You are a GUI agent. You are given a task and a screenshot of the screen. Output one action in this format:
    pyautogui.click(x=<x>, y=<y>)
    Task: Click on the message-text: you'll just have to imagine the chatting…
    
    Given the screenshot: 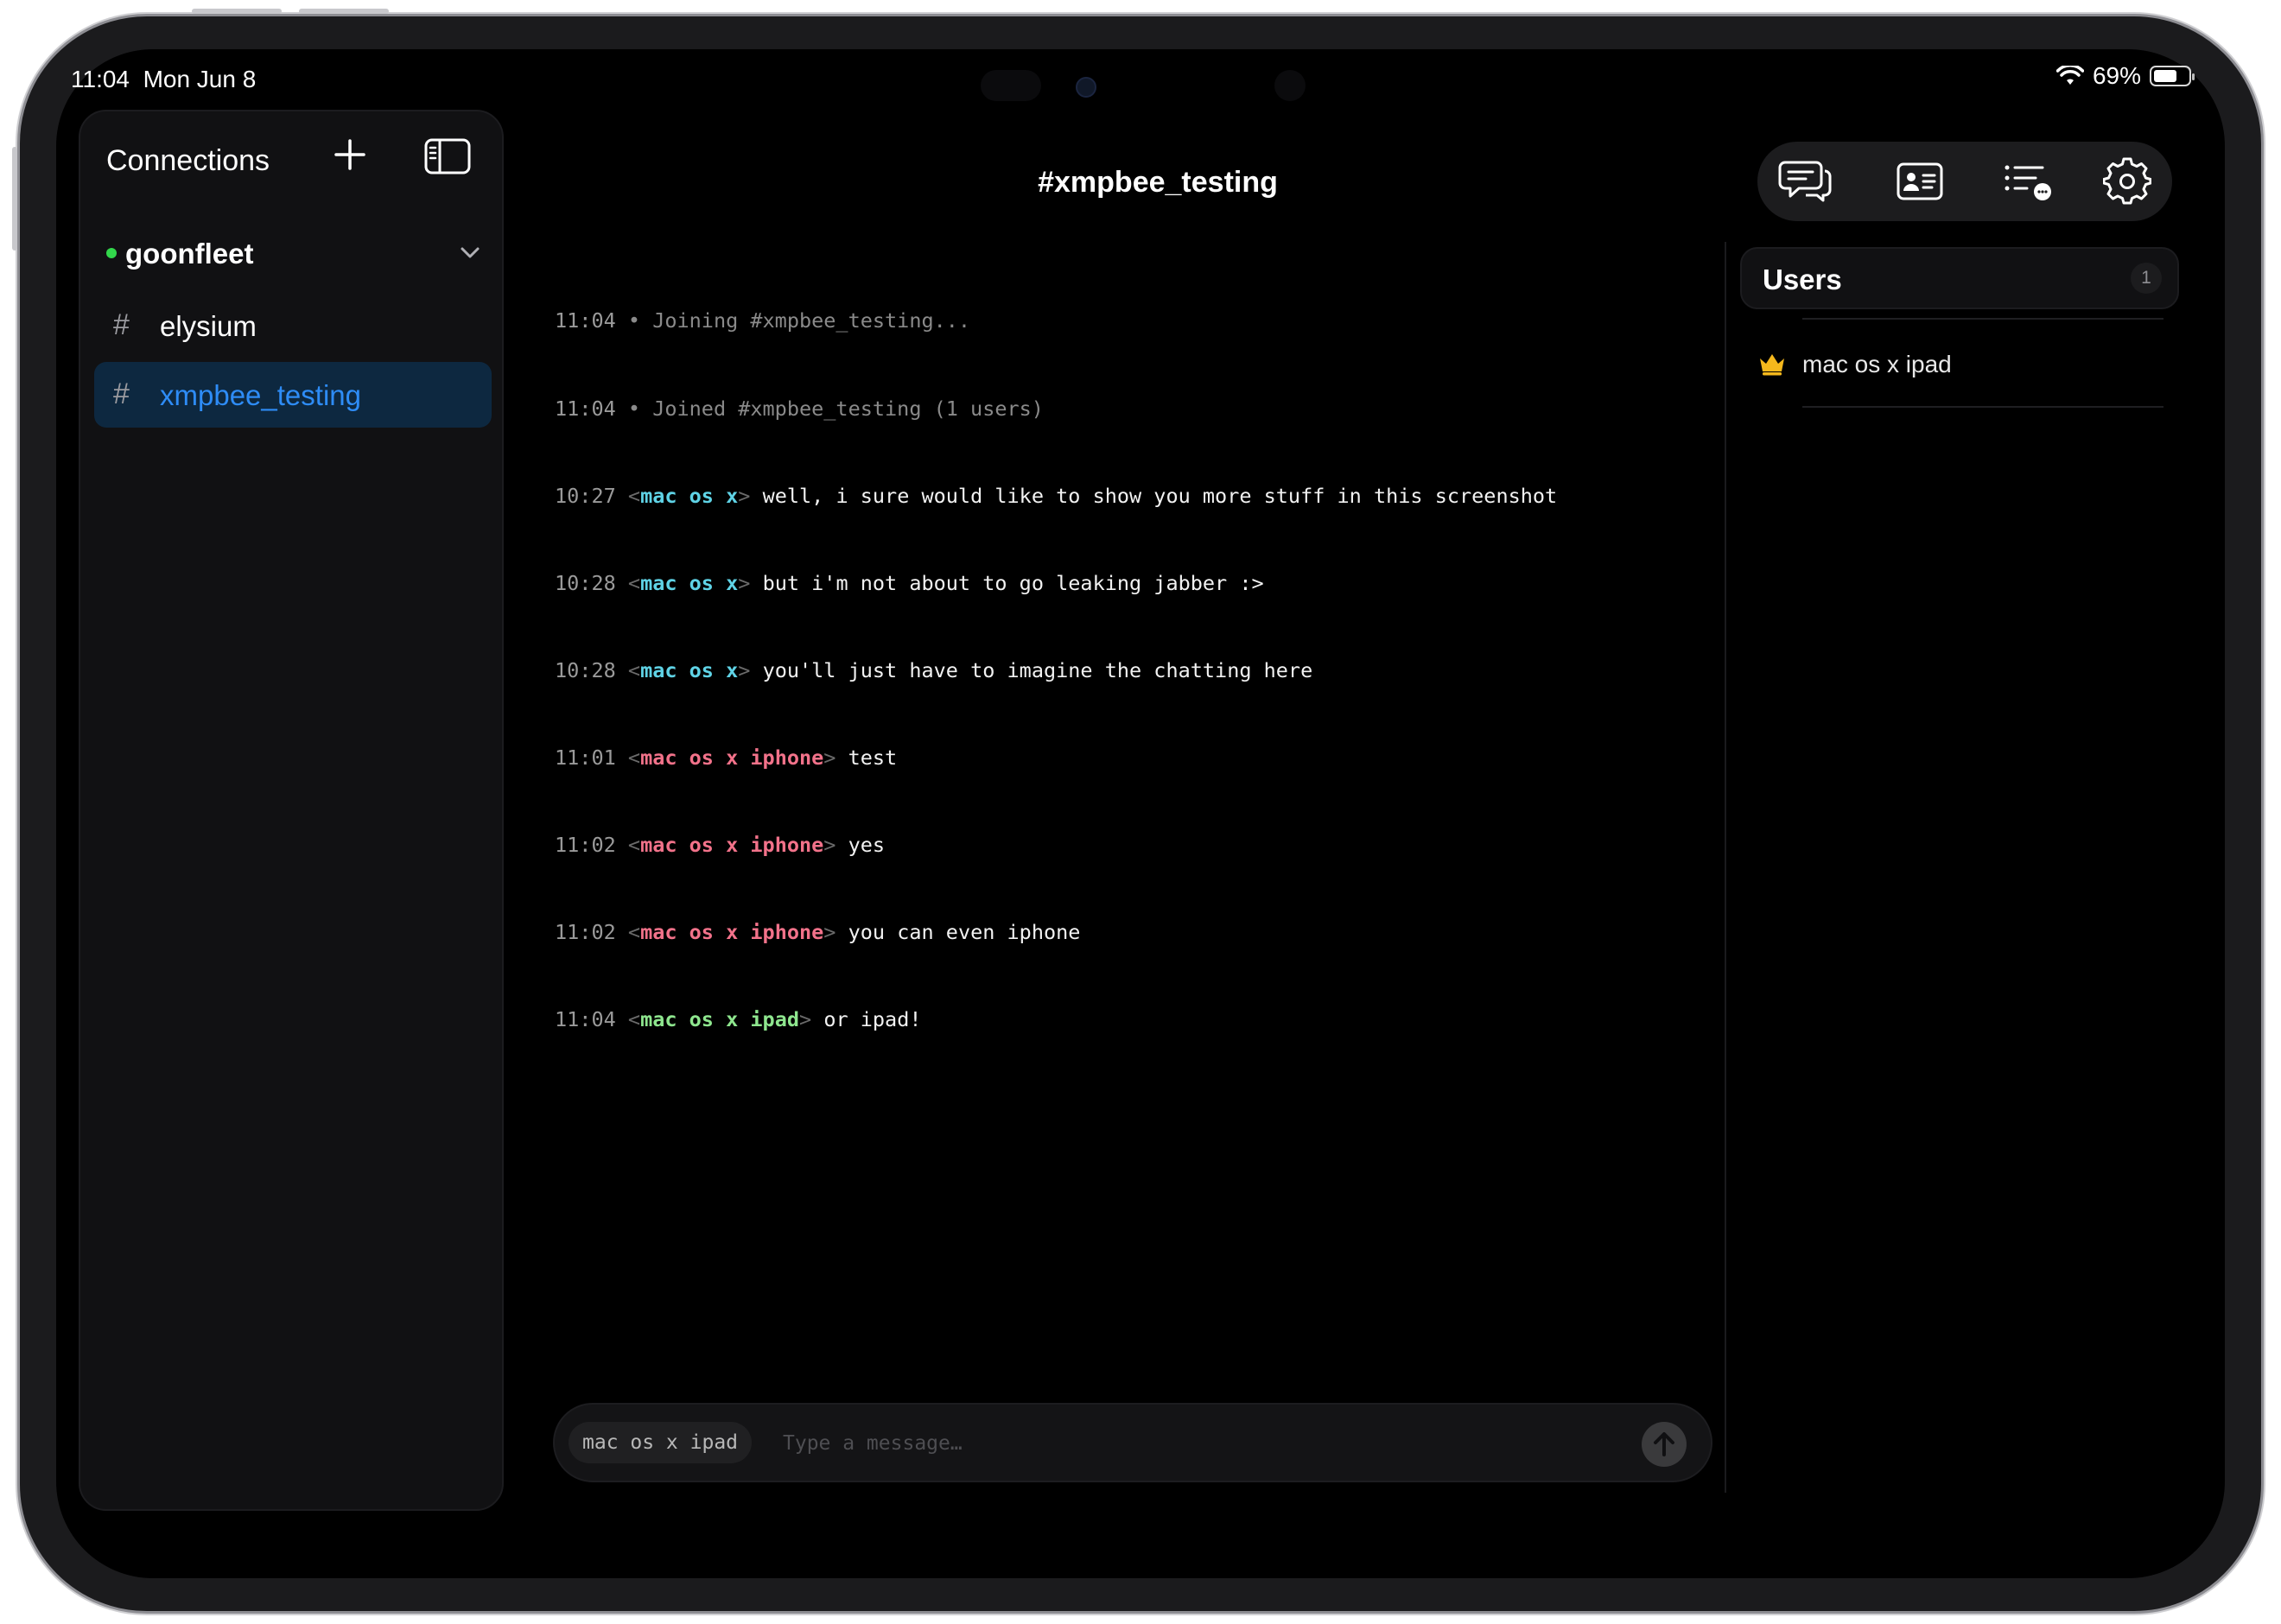 What is the action you would take?
    pyautogui.click(x=1037, y=669)
    